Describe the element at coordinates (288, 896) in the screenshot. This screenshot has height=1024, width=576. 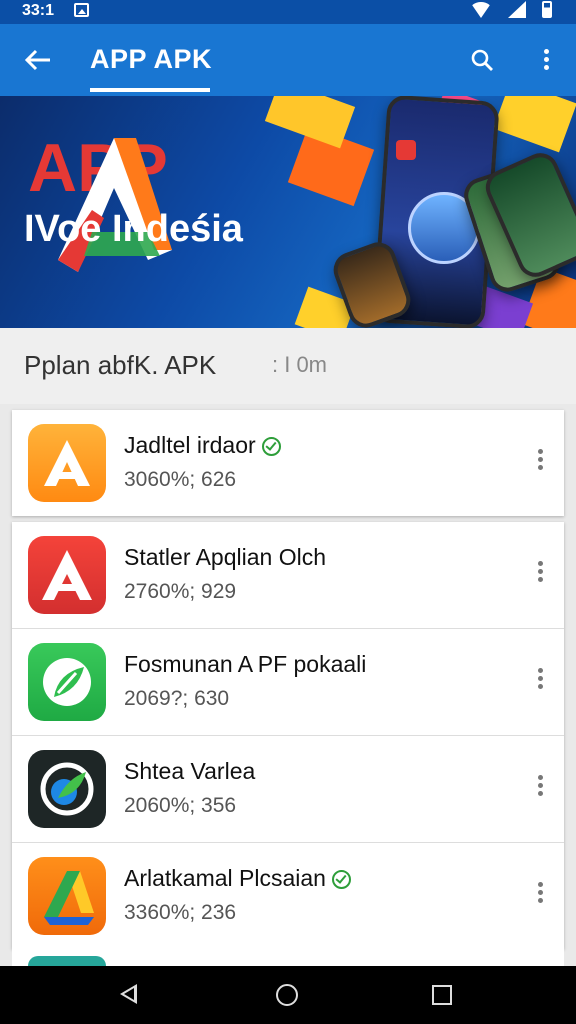
I see `app-list-item: Arlatkamal Plcsaian 3360%; 236` at that location.